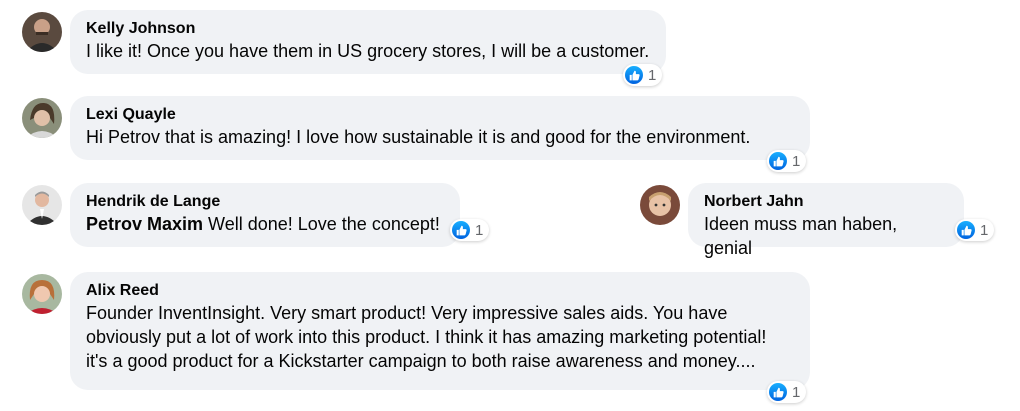  I want to click on comment-author: Hendrik de Lange, so click(265, 202).